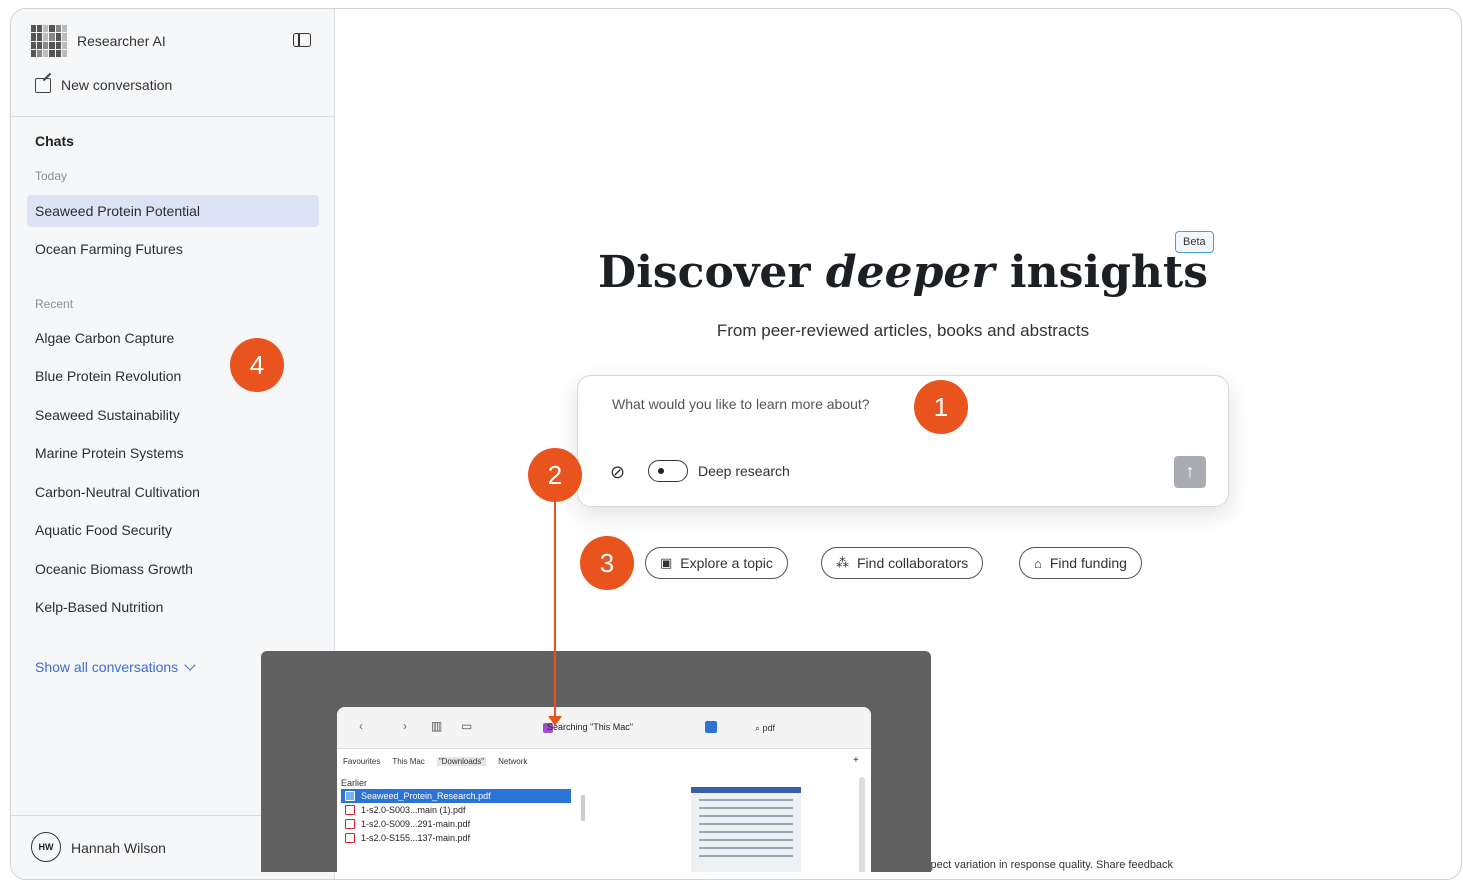 This screenshot has width=1463, height=880. I want to click on chip-label: Explore a topic, so click(726, 563).